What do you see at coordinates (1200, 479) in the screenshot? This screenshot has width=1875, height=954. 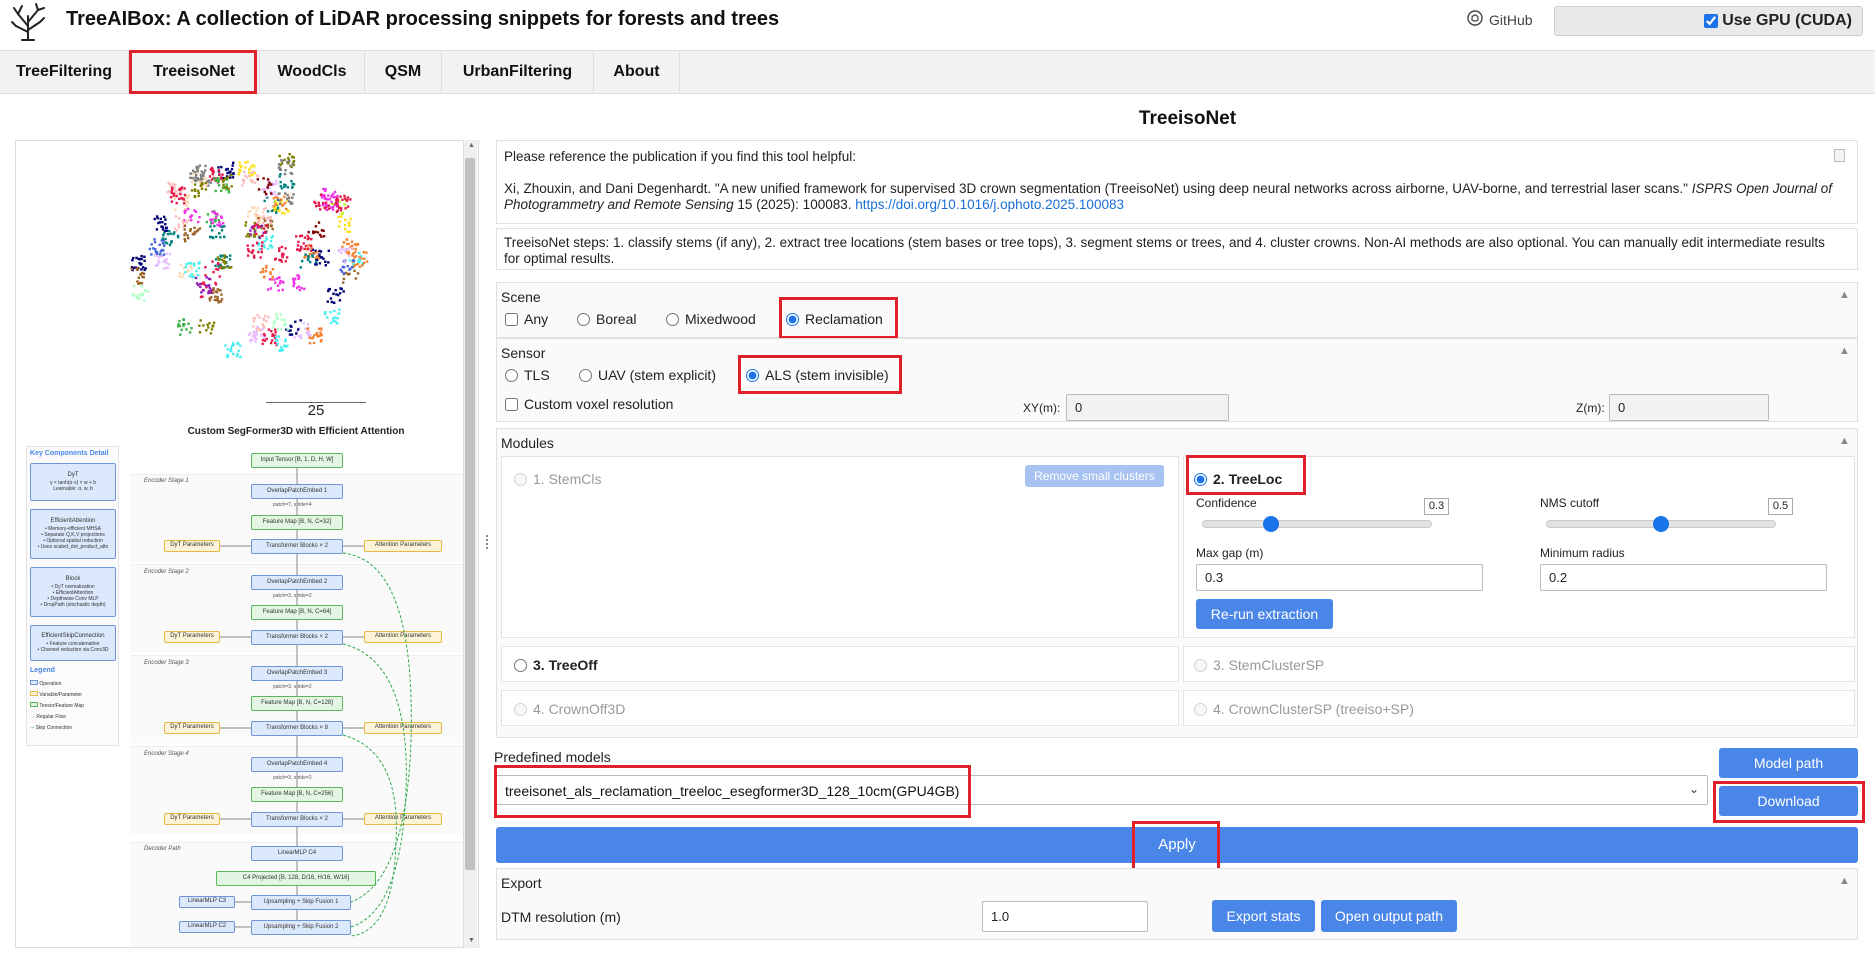 I see `treeloc-radio` at bounding box center [1200, 479].